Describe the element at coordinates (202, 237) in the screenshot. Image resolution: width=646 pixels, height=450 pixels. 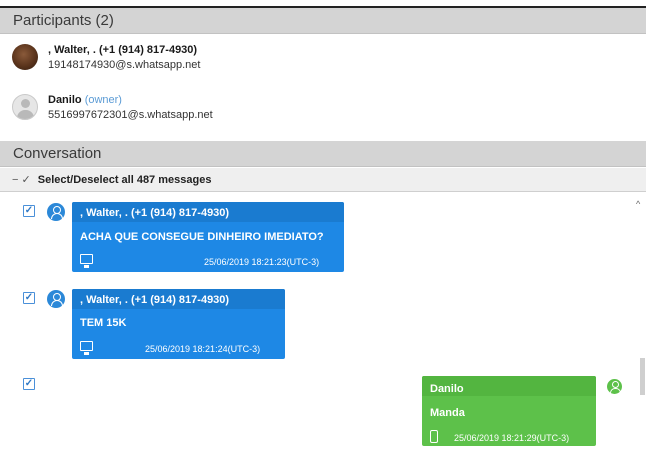
I see `message-text: ACHA QUE CONSEGUE DINHEIRO IMEDIATO?` at that location.